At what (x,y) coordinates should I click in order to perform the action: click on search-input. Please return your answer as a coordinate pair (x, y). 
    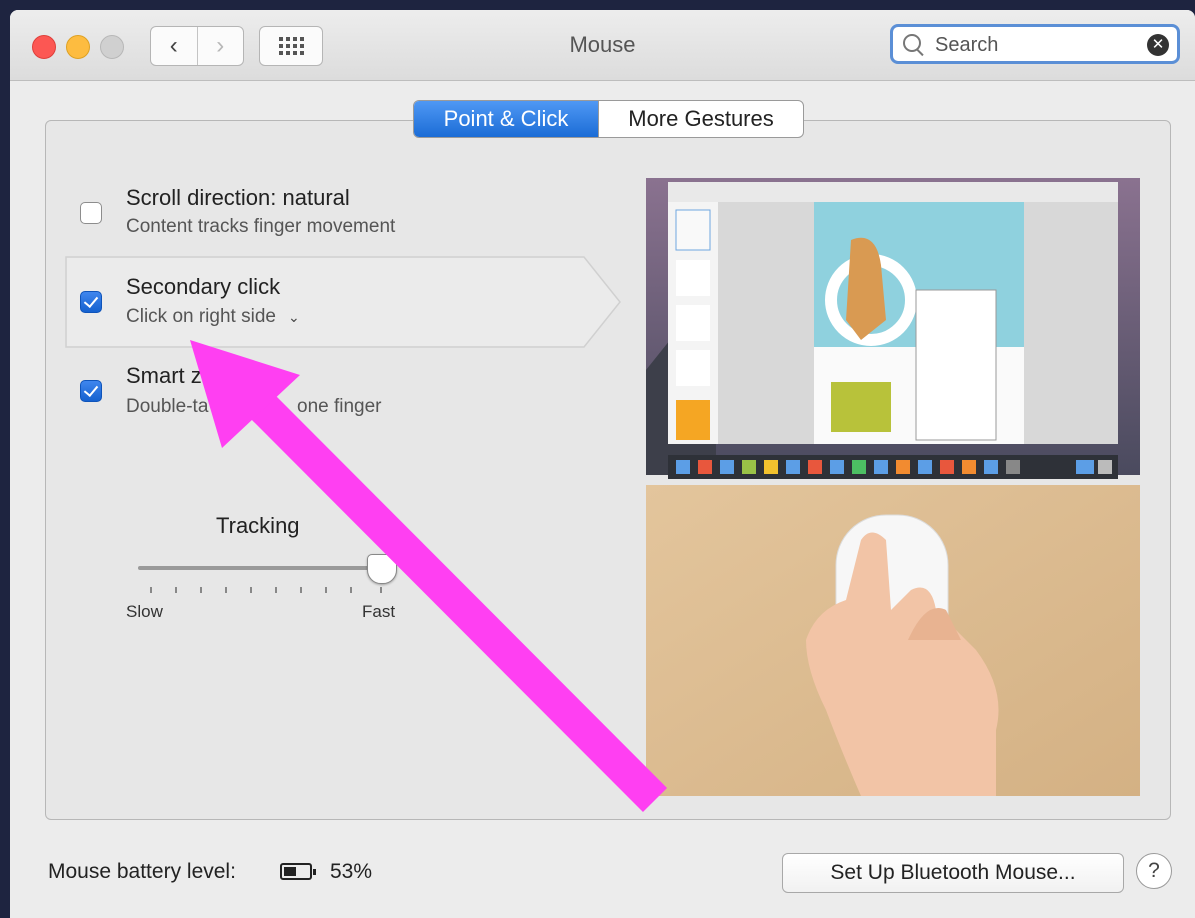
    Looking at the image, I should click on (1035, 45).